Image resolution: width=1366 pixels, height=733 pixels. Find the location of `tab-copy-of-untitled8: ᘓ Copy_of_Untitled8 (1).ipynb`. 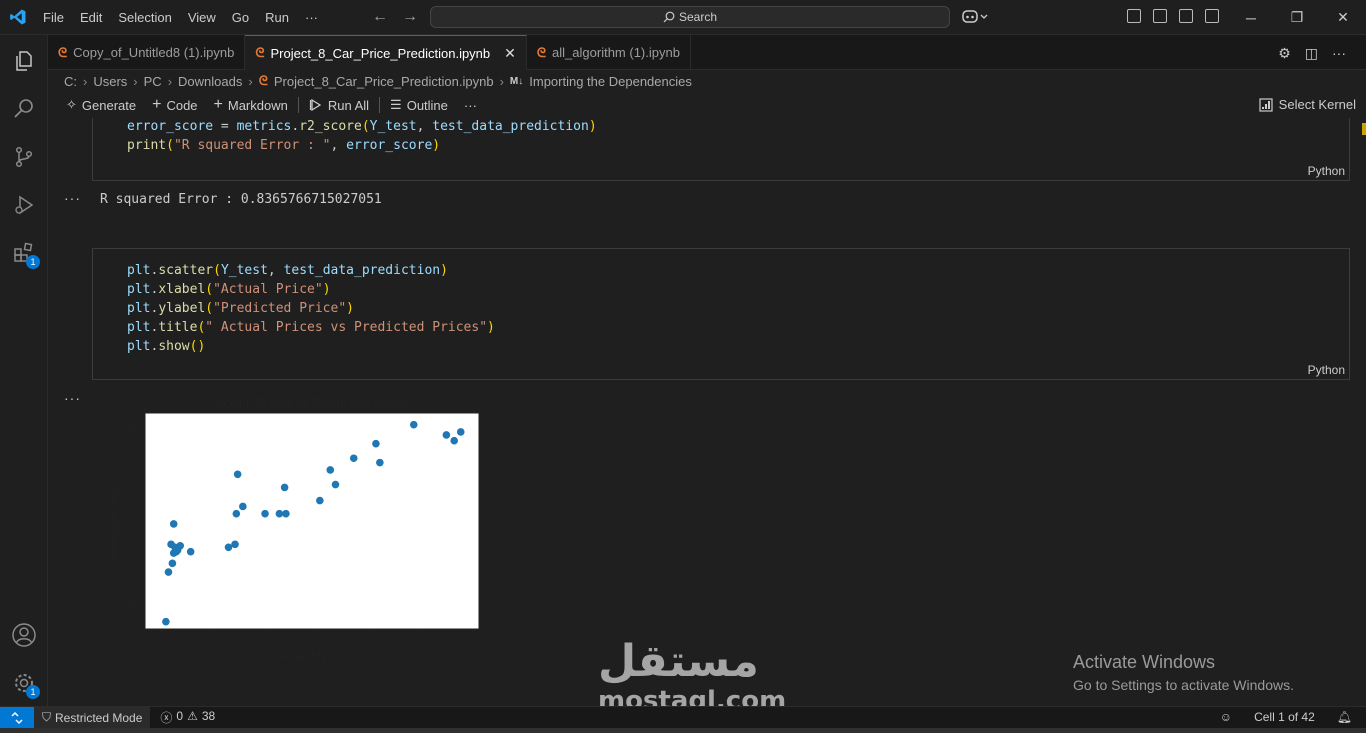

tab-copy-of-untitled8: ᘓ Copy_of_Untitled8 (1).ipynb is located at coordinates (147, 52).